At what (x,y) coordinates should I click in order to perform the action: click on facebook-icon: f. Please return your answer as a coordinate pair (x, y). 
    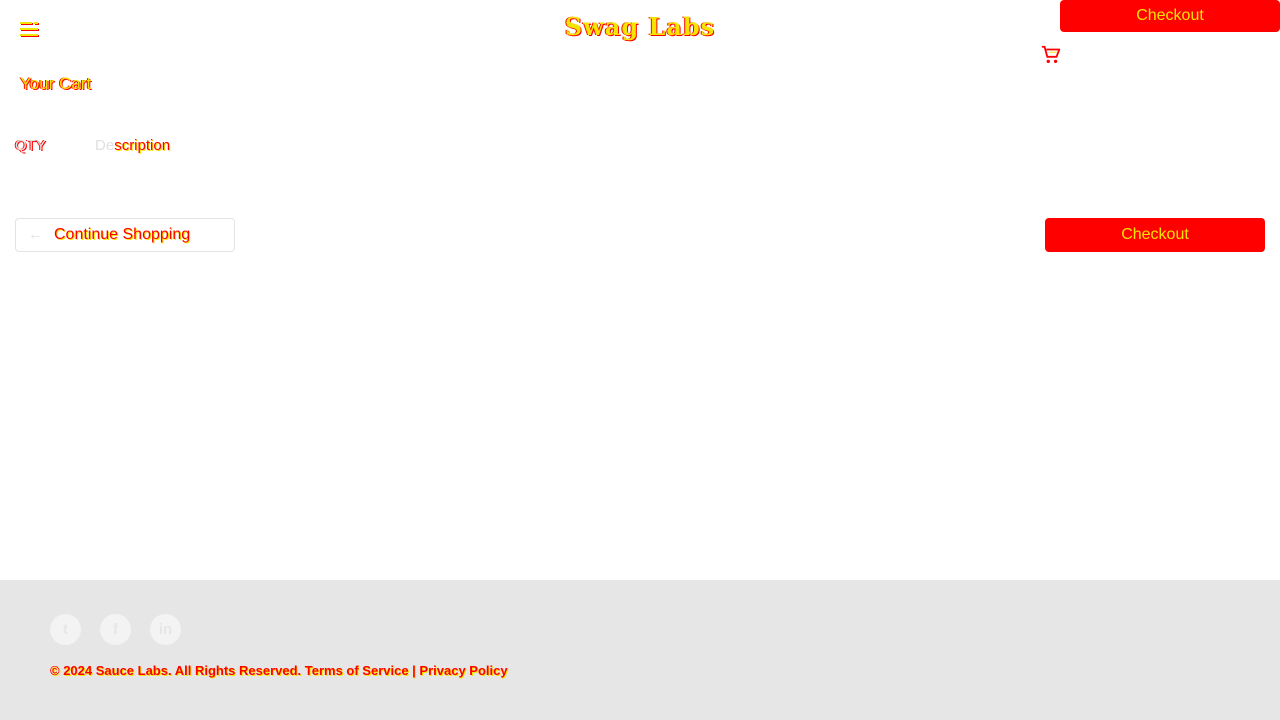
    Looking at the image, I should click on (115, 629).